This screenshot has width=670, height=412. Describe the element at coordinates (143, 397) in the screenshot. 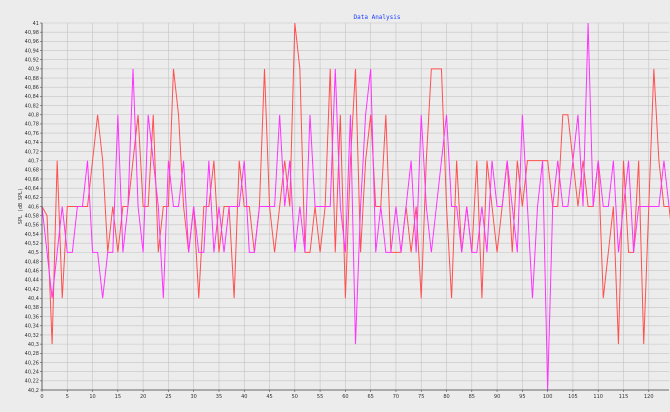

I see `x-tick-label: 20` at that location.